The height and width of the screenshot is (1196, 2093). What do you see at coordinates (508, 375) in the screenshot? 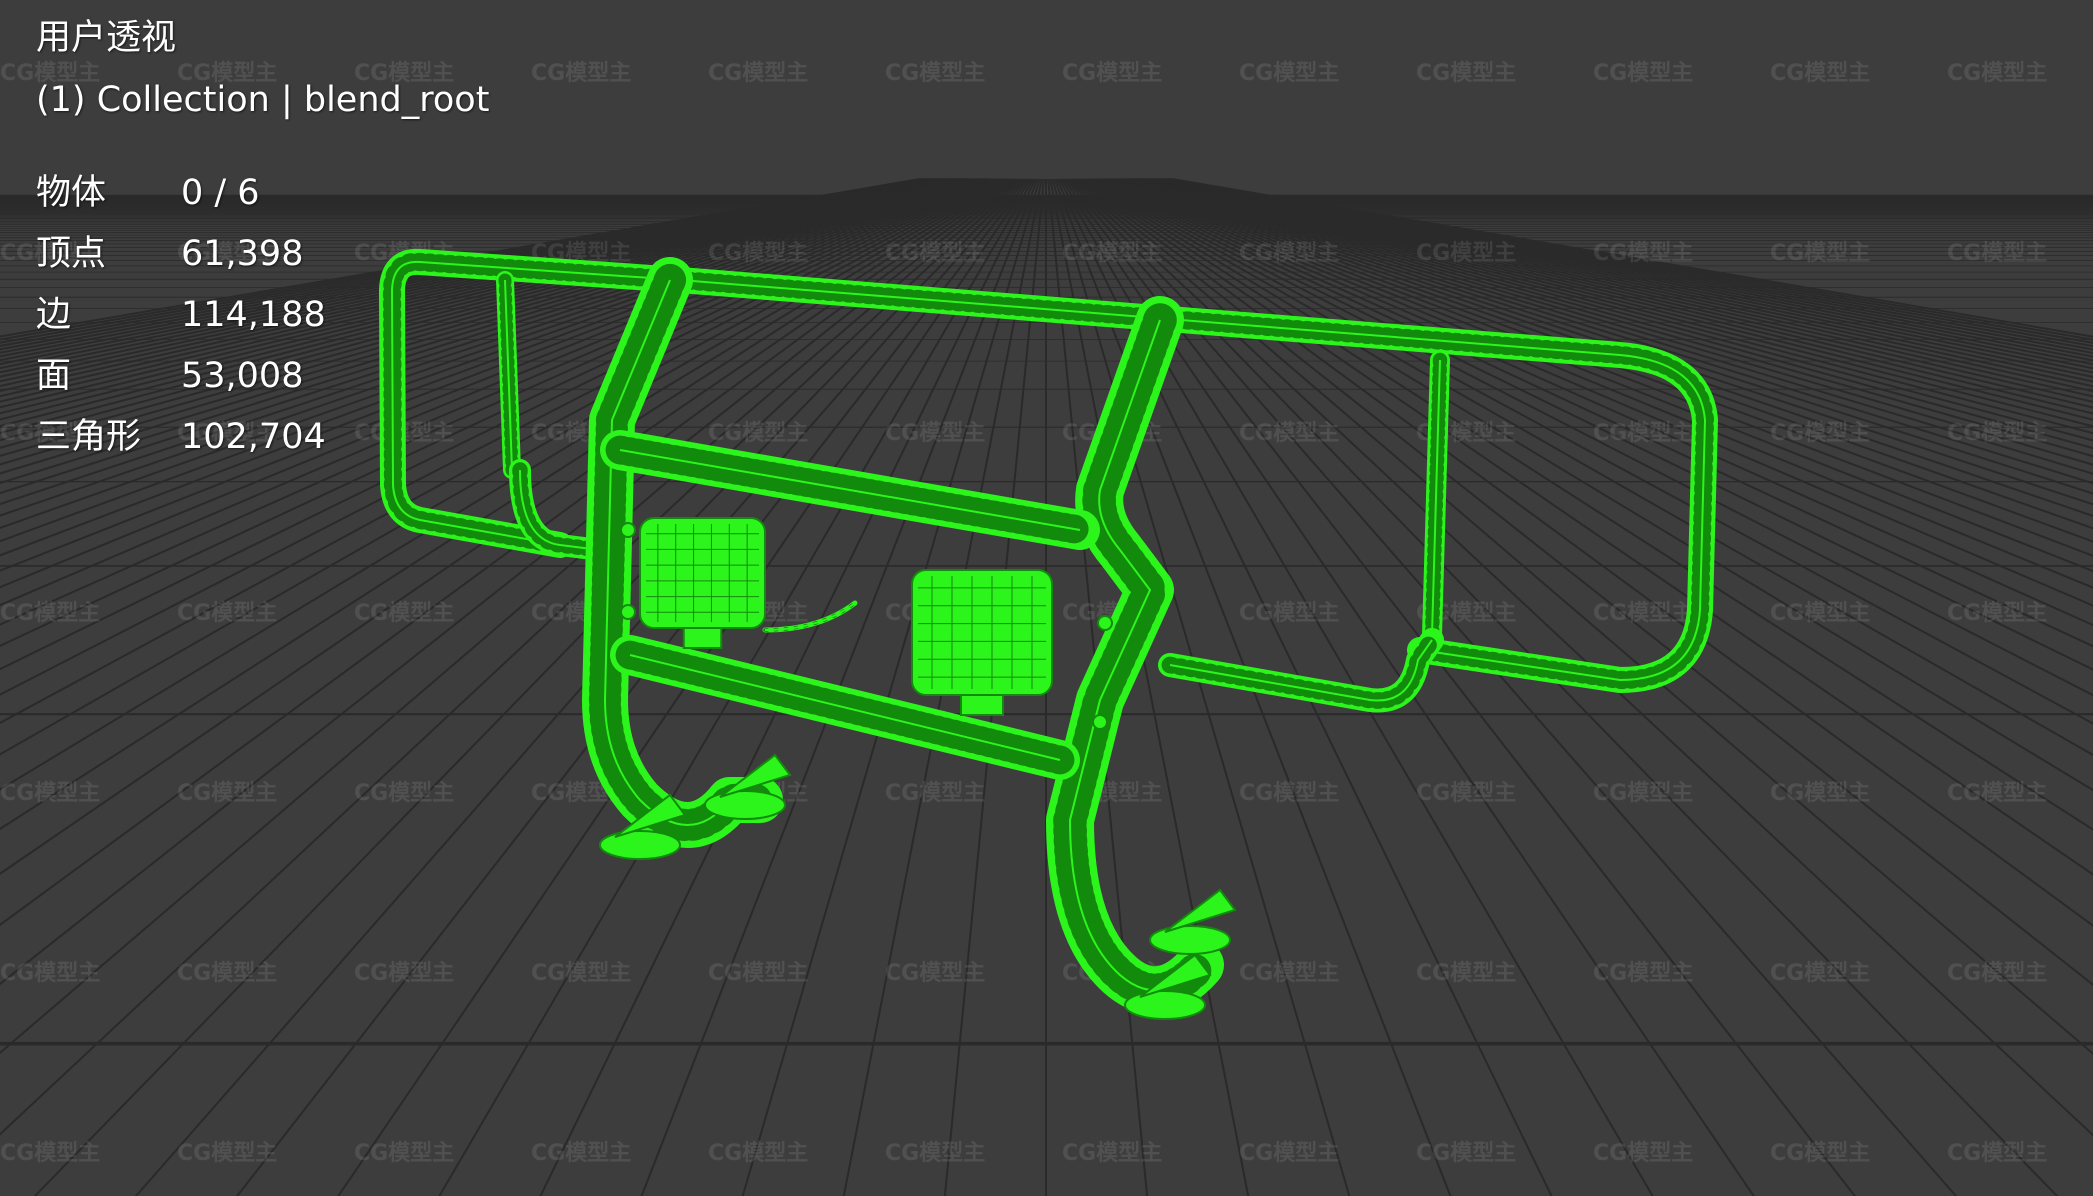
I see `left-inner-bar` at bounding box center [508, 375].